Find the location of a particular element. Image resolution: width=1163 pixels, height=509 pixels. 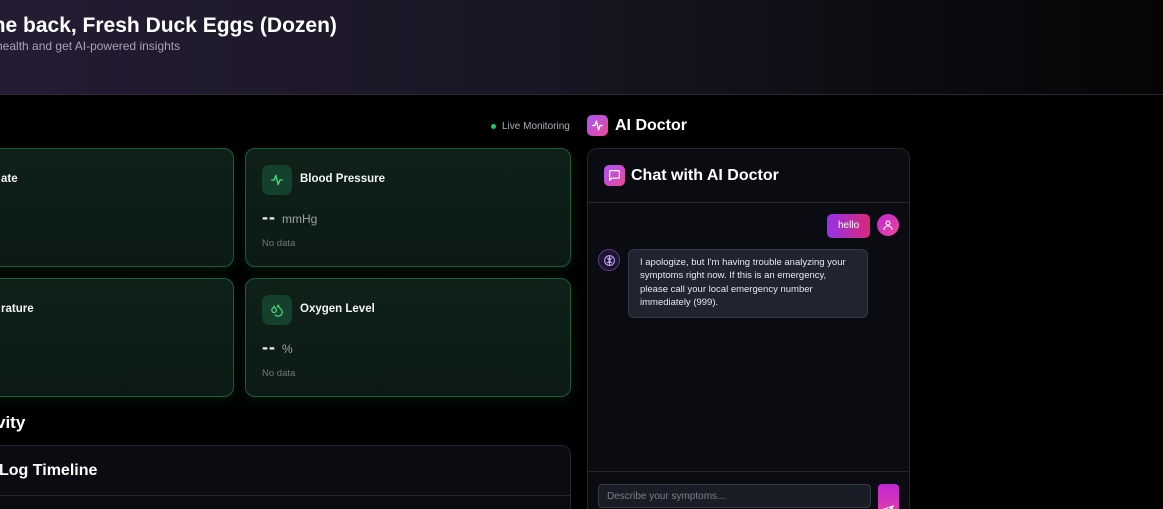

vital-card-title: Blood Pressure is located at coordinates (342, 179).